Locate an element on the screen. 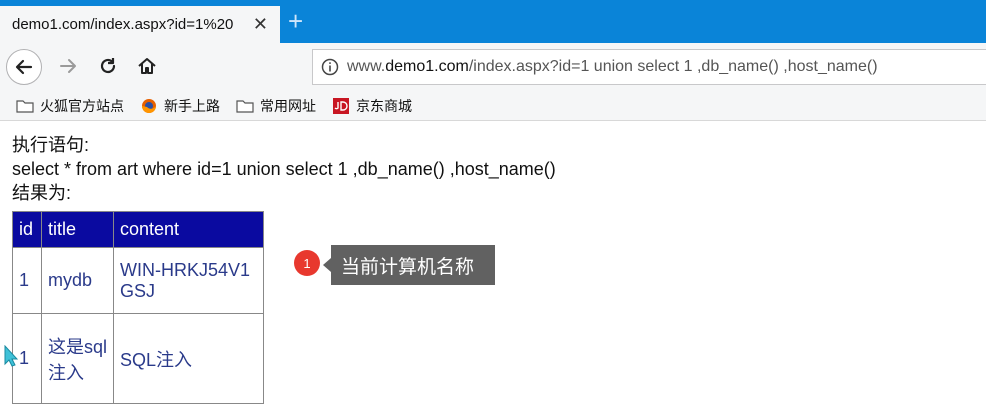  table-cell: 1 is located at coordinates (27, 280).